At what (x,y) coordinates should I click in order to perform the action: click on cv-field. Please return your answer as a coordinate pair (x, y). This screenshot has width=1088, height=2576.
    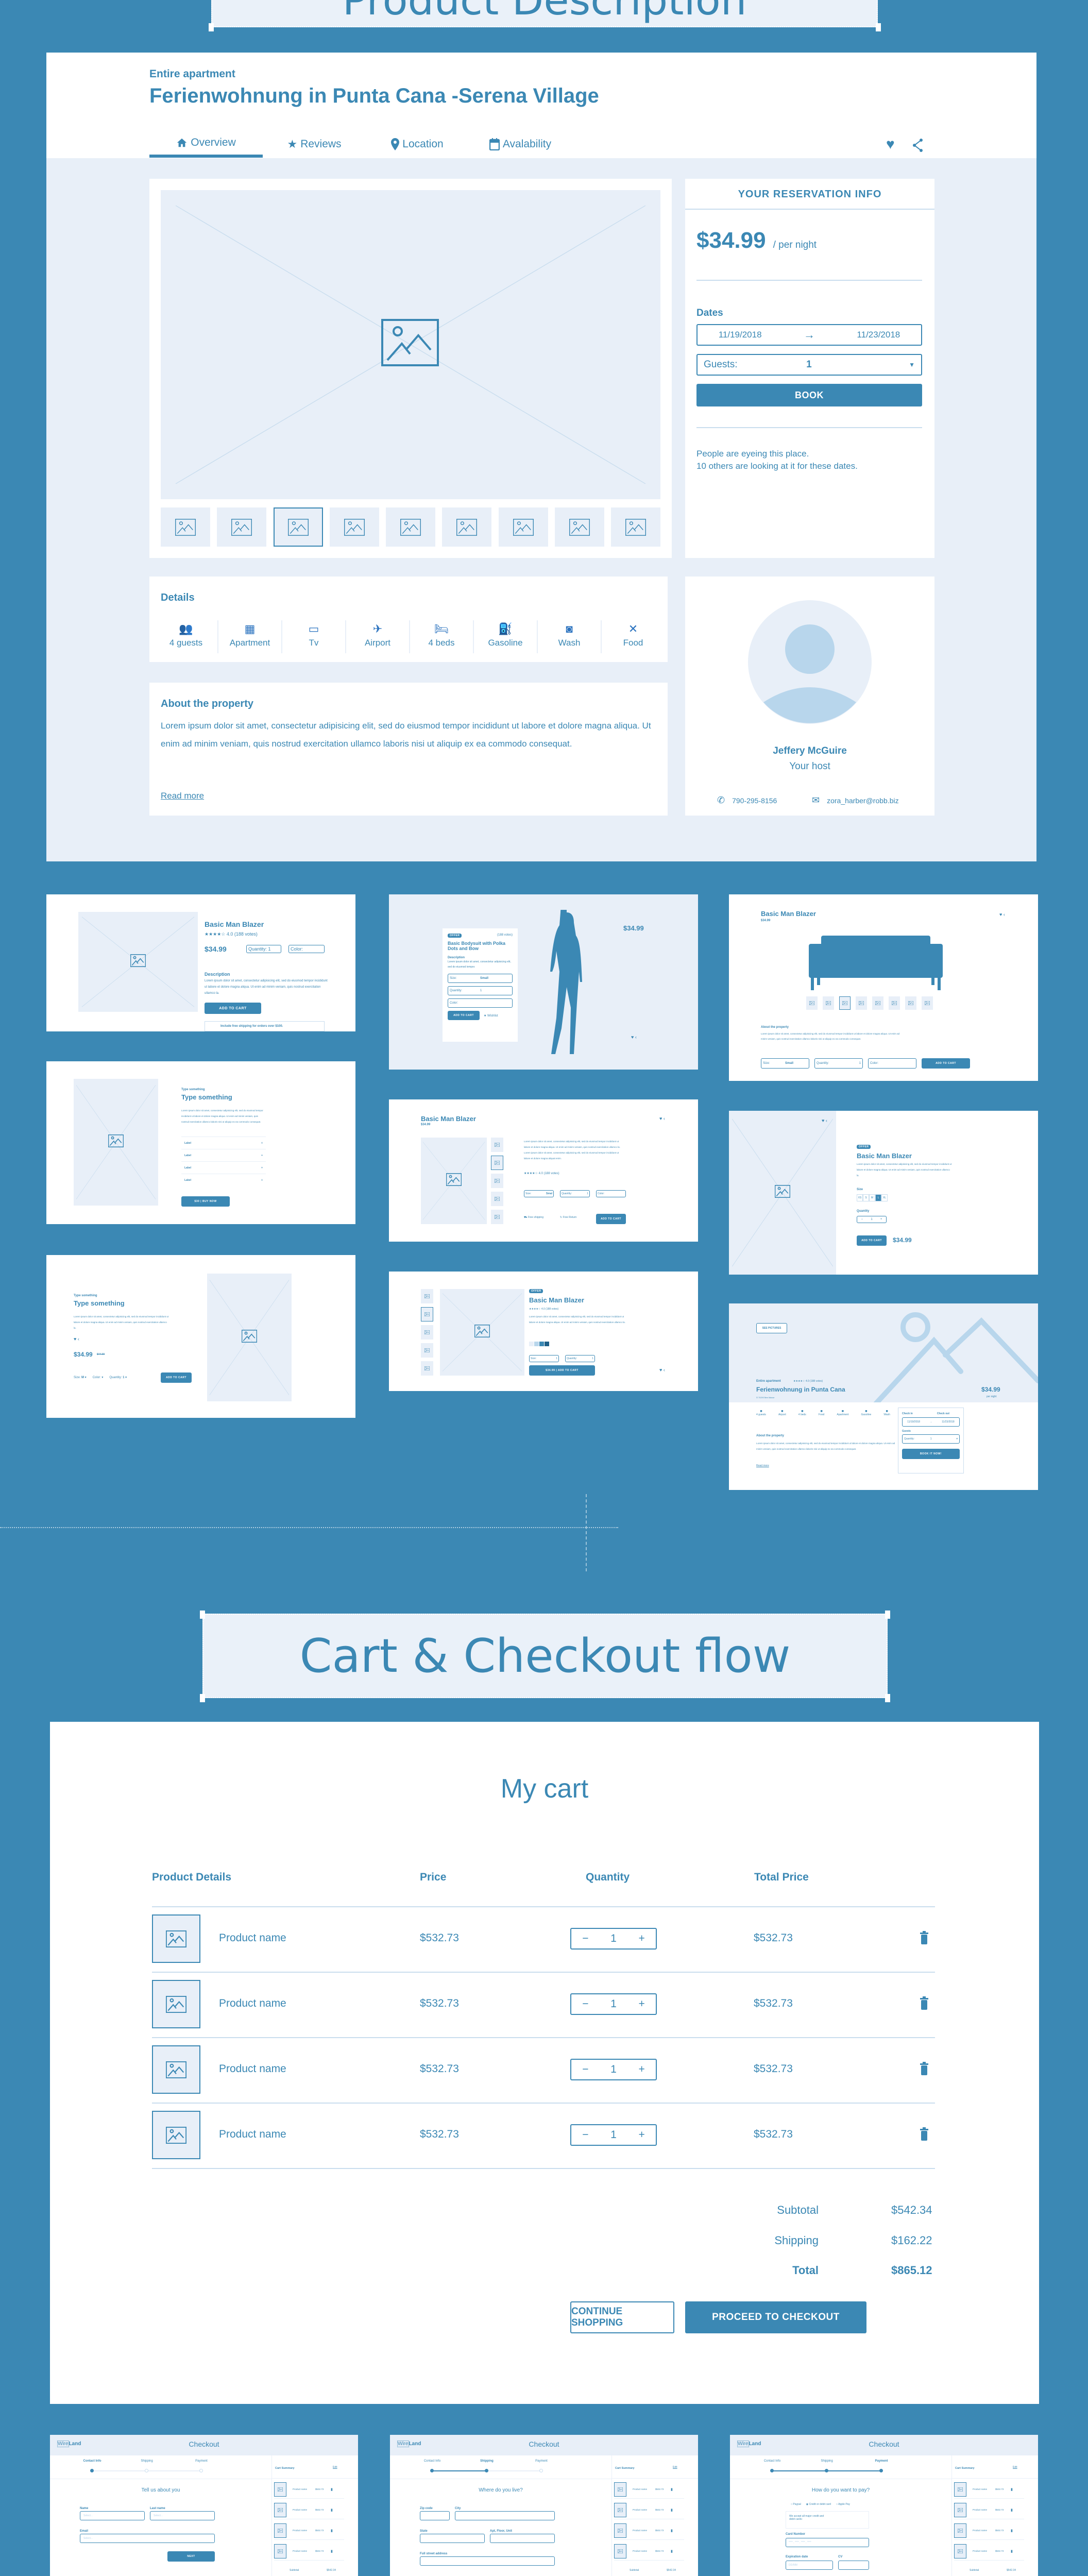
    Looking at the image, I should click on (853, 2565).